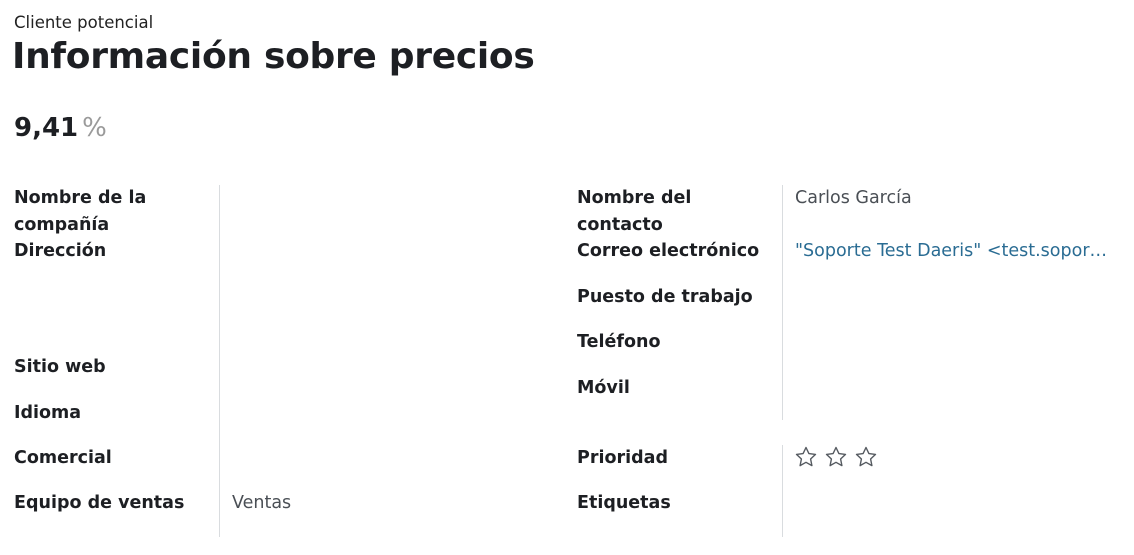  I want to click on probability-field: 9,41%, so click(60, 128).